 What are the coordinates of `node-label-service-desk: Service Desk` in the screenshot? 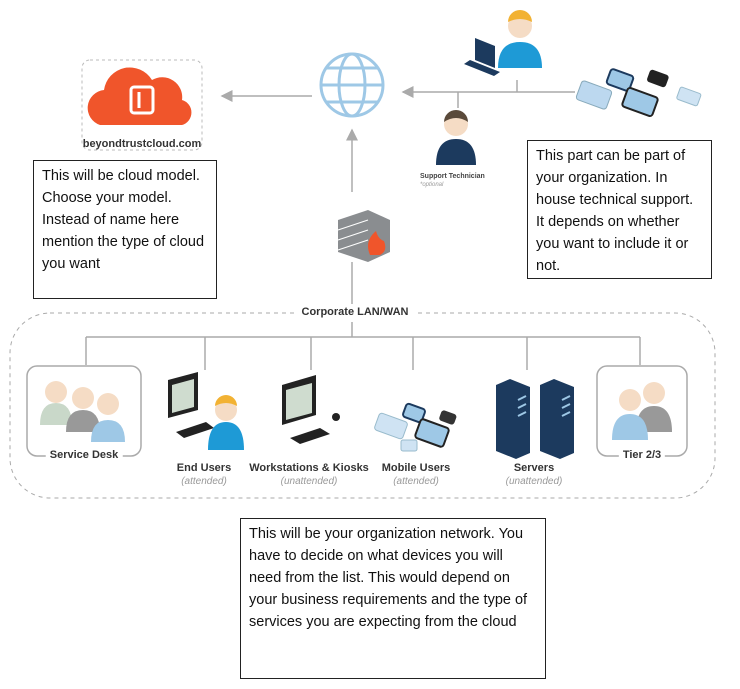 It's located at (84, 455).